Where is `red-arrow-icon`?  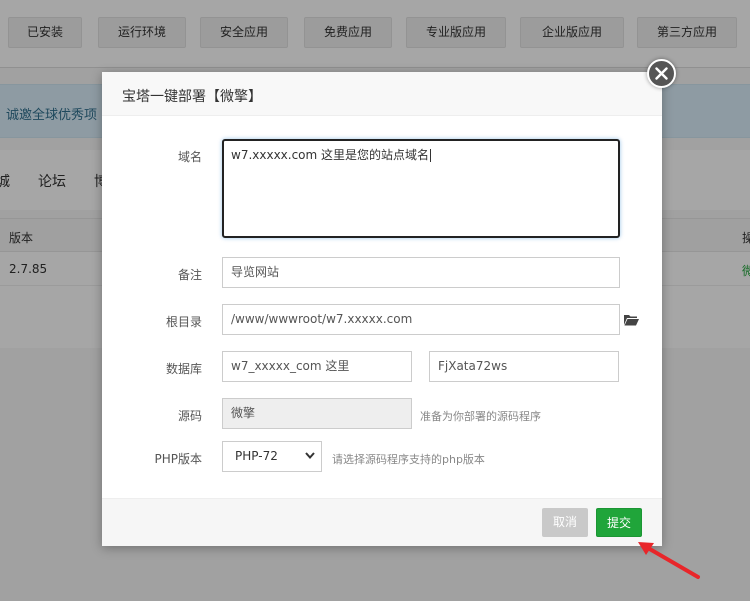 red-arrow-icon is located at coordinates (669, 560).